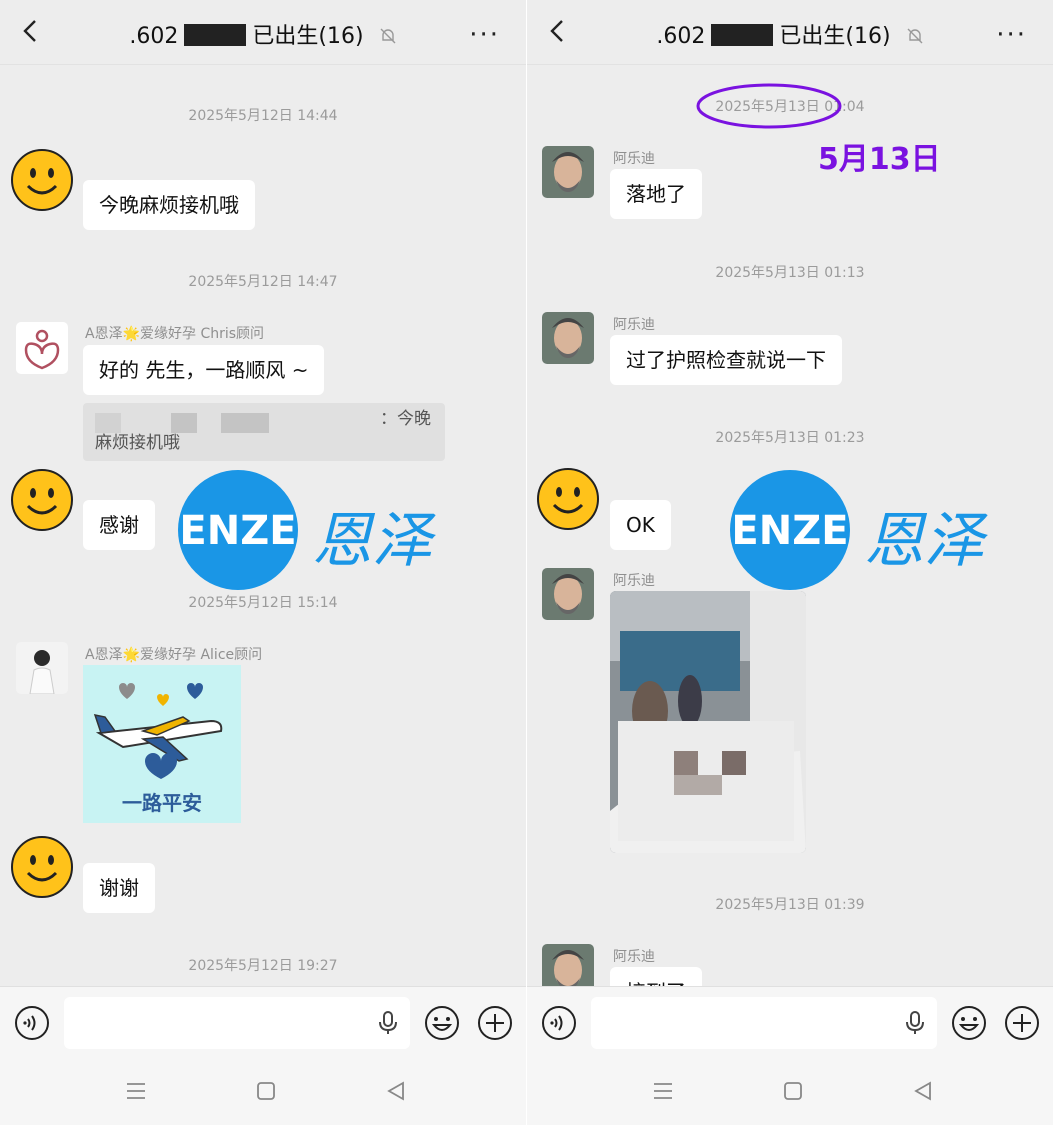  Describe the element at coordinates (162, 803) in the screenshot. I see `sticker-text: 一路平安` at that location.